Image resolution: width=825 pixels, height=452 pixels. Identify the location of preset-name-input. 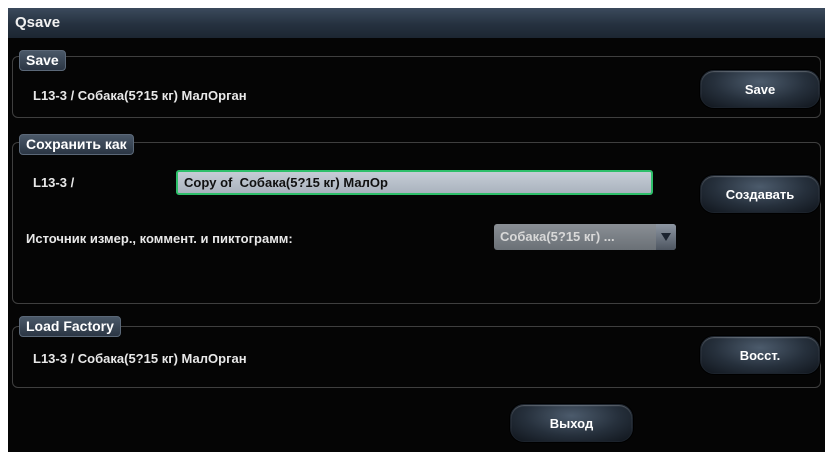
(414, 182).